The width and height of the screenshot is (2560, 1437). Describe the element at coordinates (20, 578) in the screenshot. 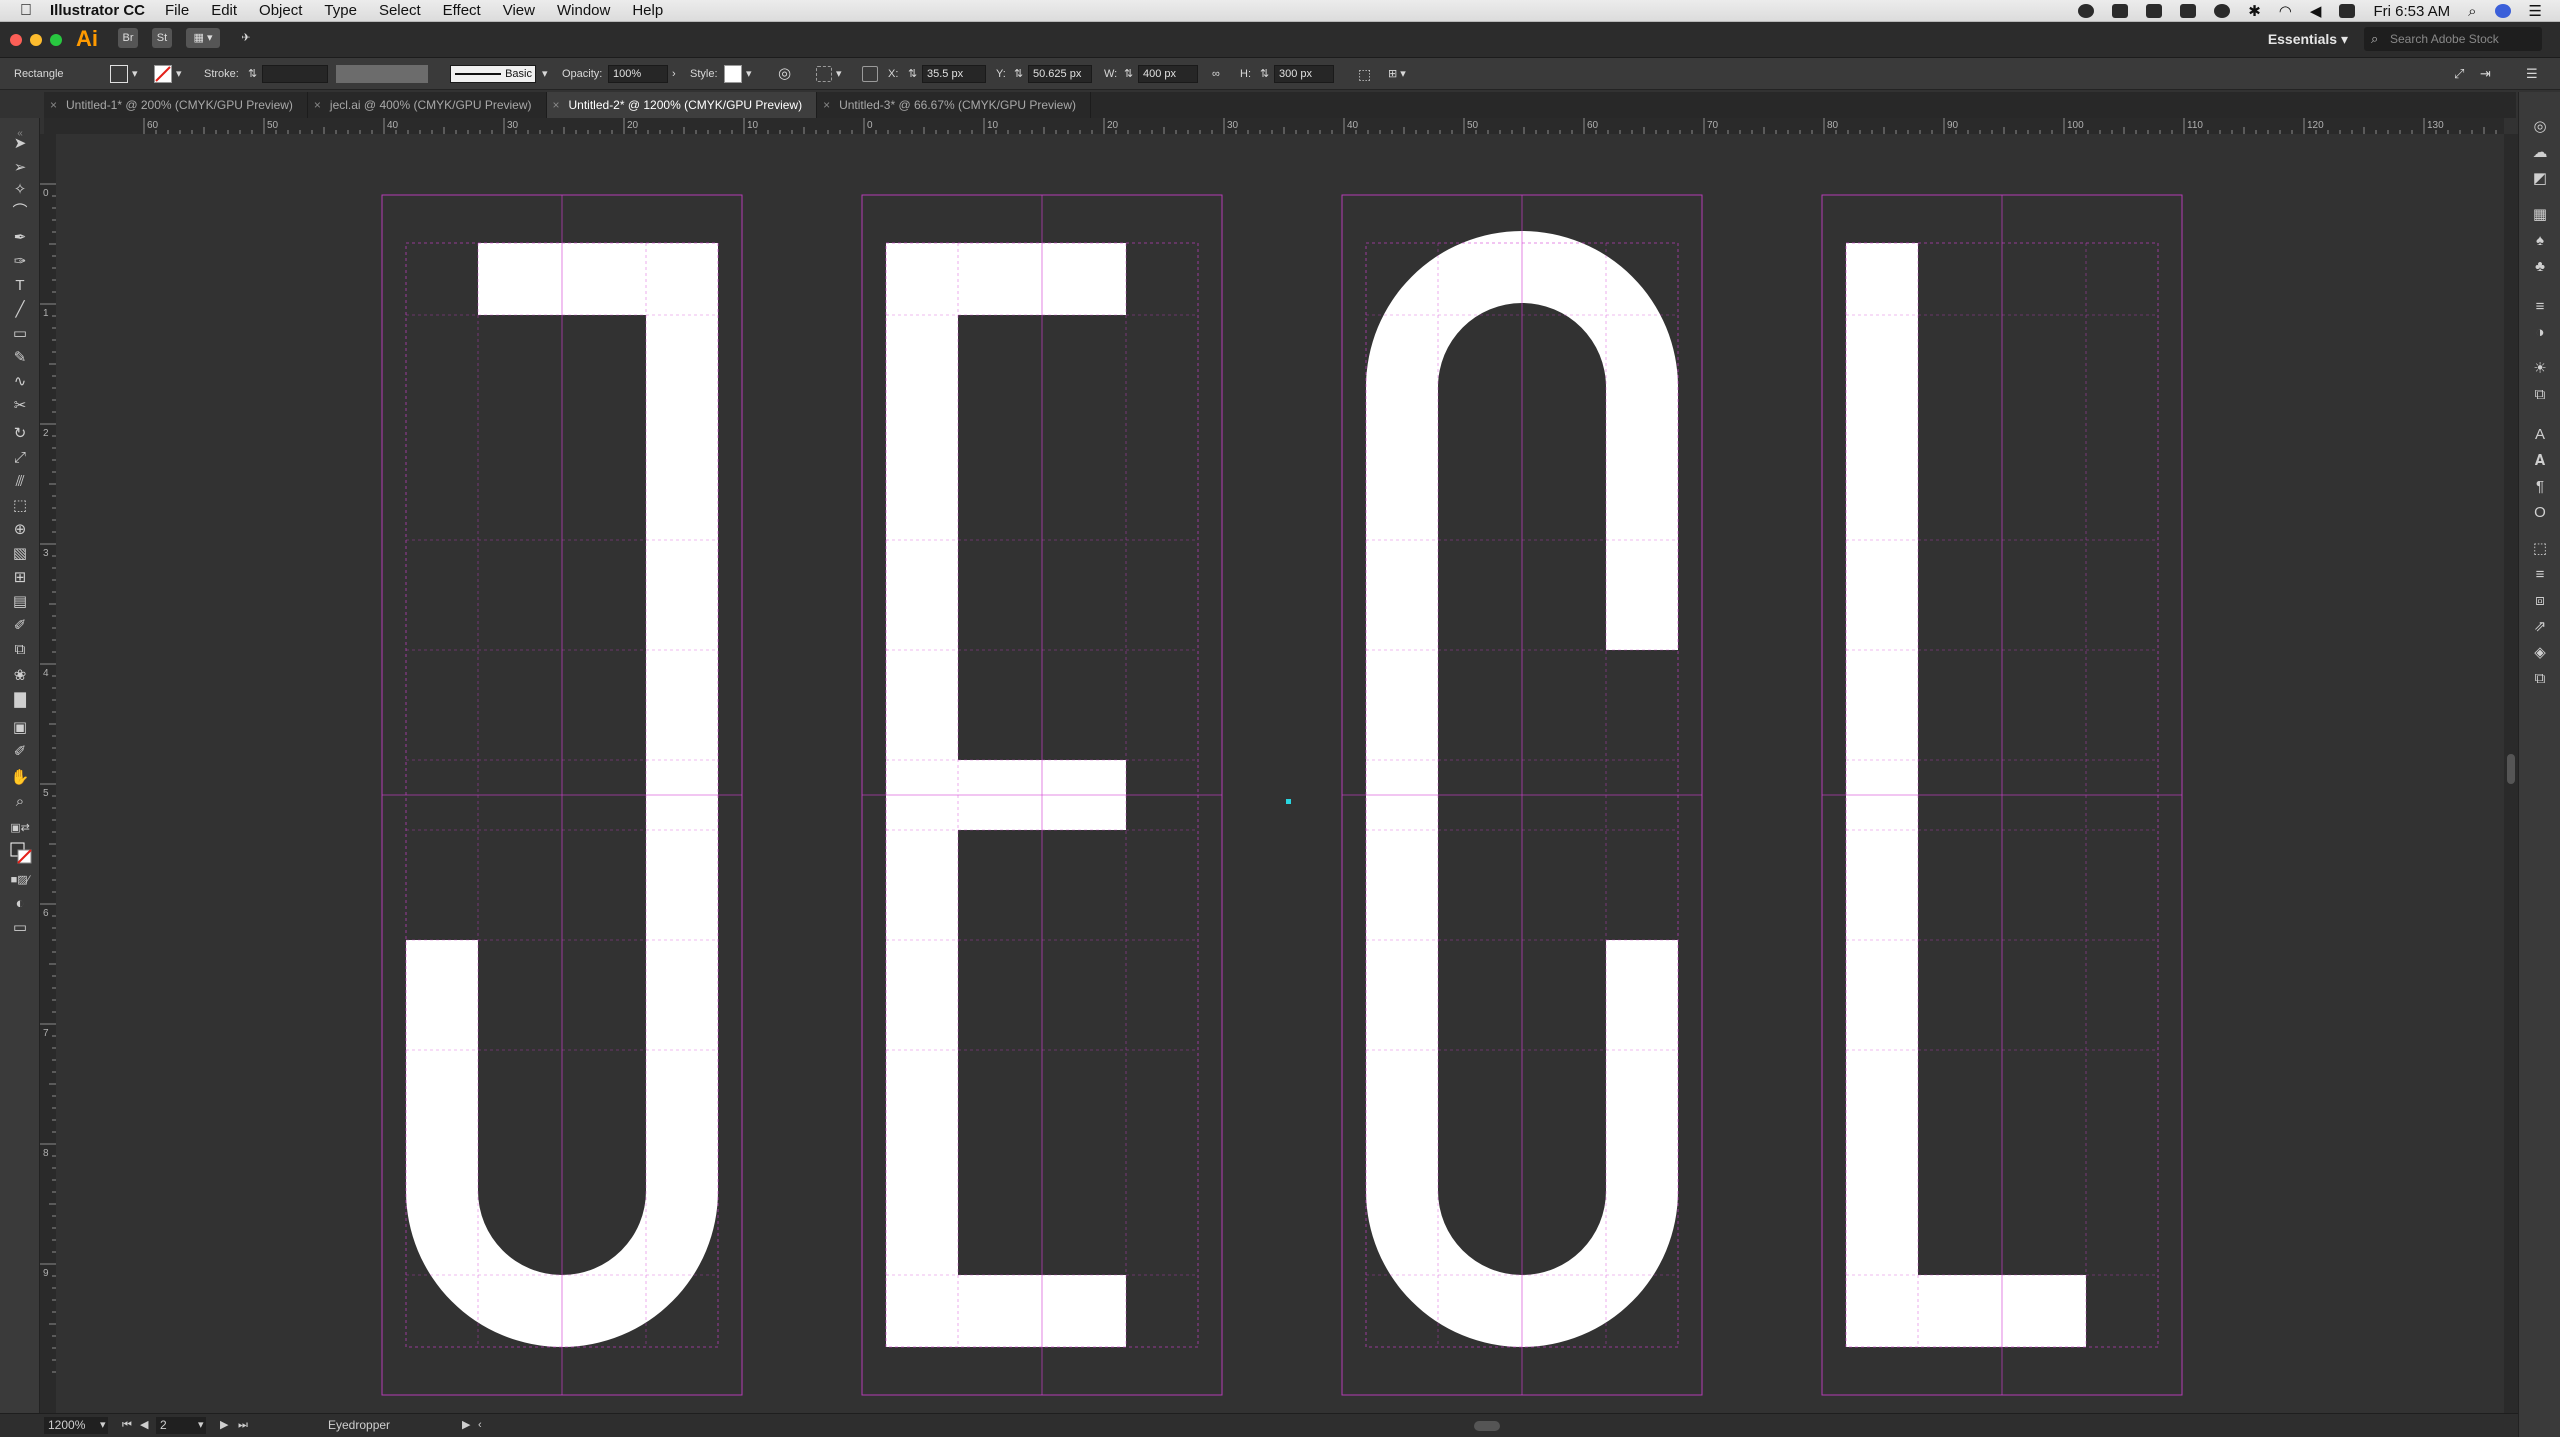

I see `mesh-tool-icon: ⊞` at that location.